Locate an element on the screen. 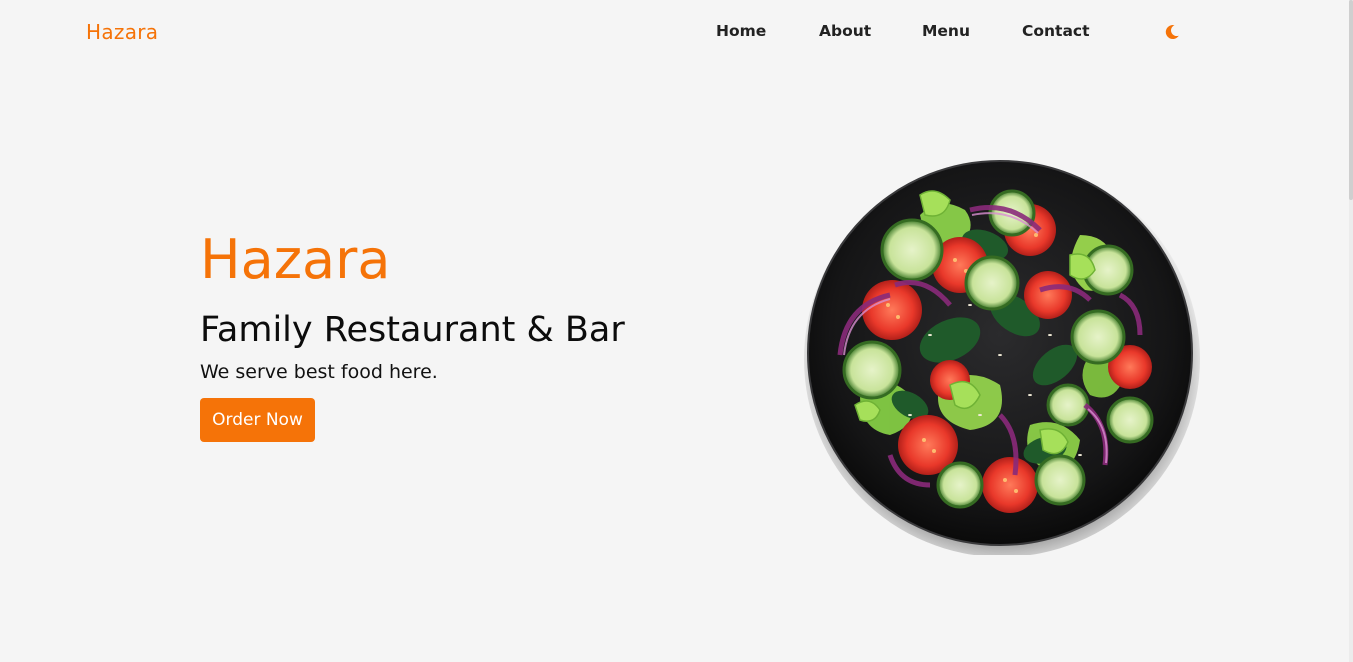 The height and width of the screenshot is (662, 1353). hero-description: We serve best food here. is located at coordinates (319, 372).